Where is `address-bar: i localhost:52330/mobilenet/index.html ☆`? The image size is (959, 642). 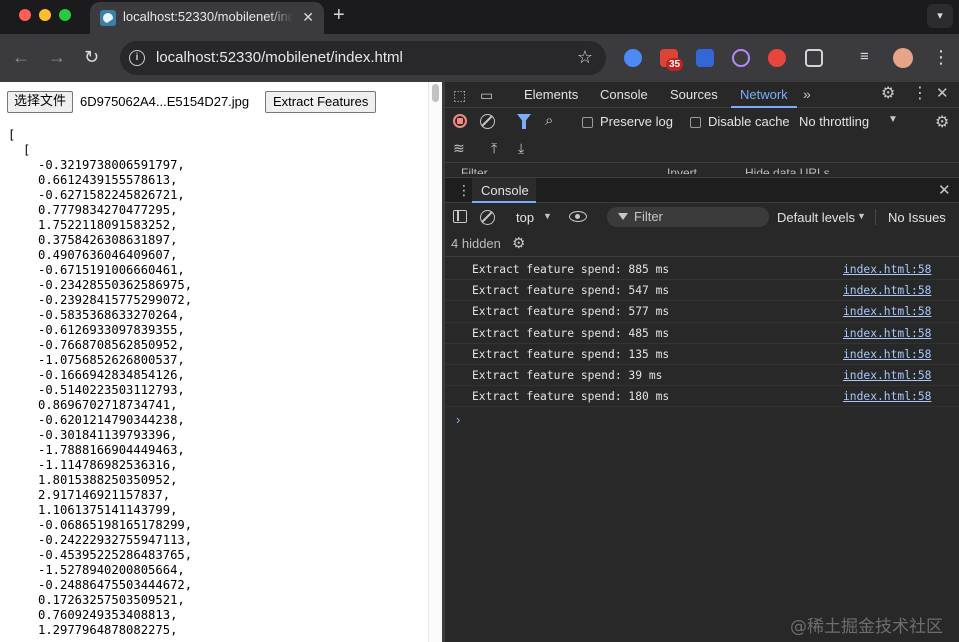 address-bar: i localhost:52330/mobilenet/index.html ☆ is located at coordinates (363, 58).